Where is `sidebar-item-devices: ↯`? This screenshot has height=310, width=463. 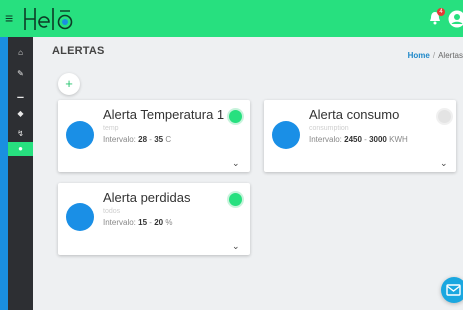
sidebar-item-devices: ↯ is located at coordinates (20, 134).